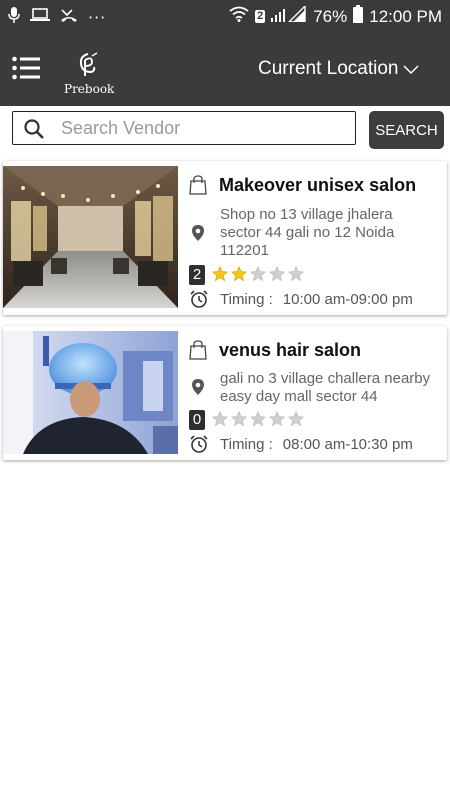  Describe the element at coordinates (289, 15) in the screenshot. I see `signal-icon` at that location.